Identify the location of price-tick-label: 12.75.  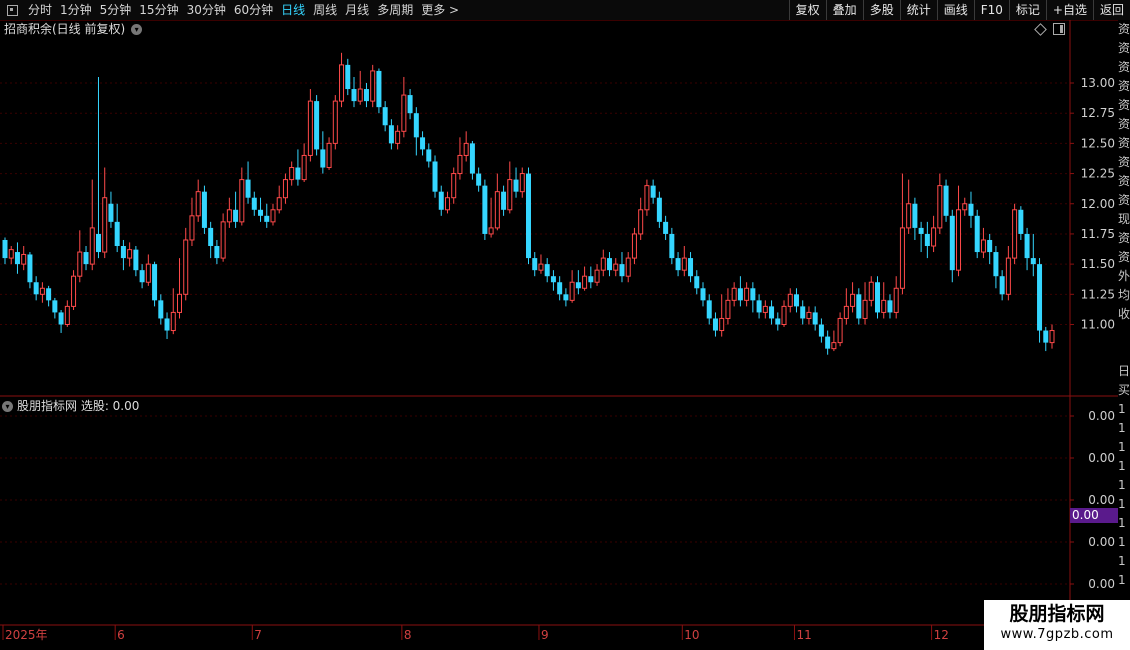
(1098, 113).